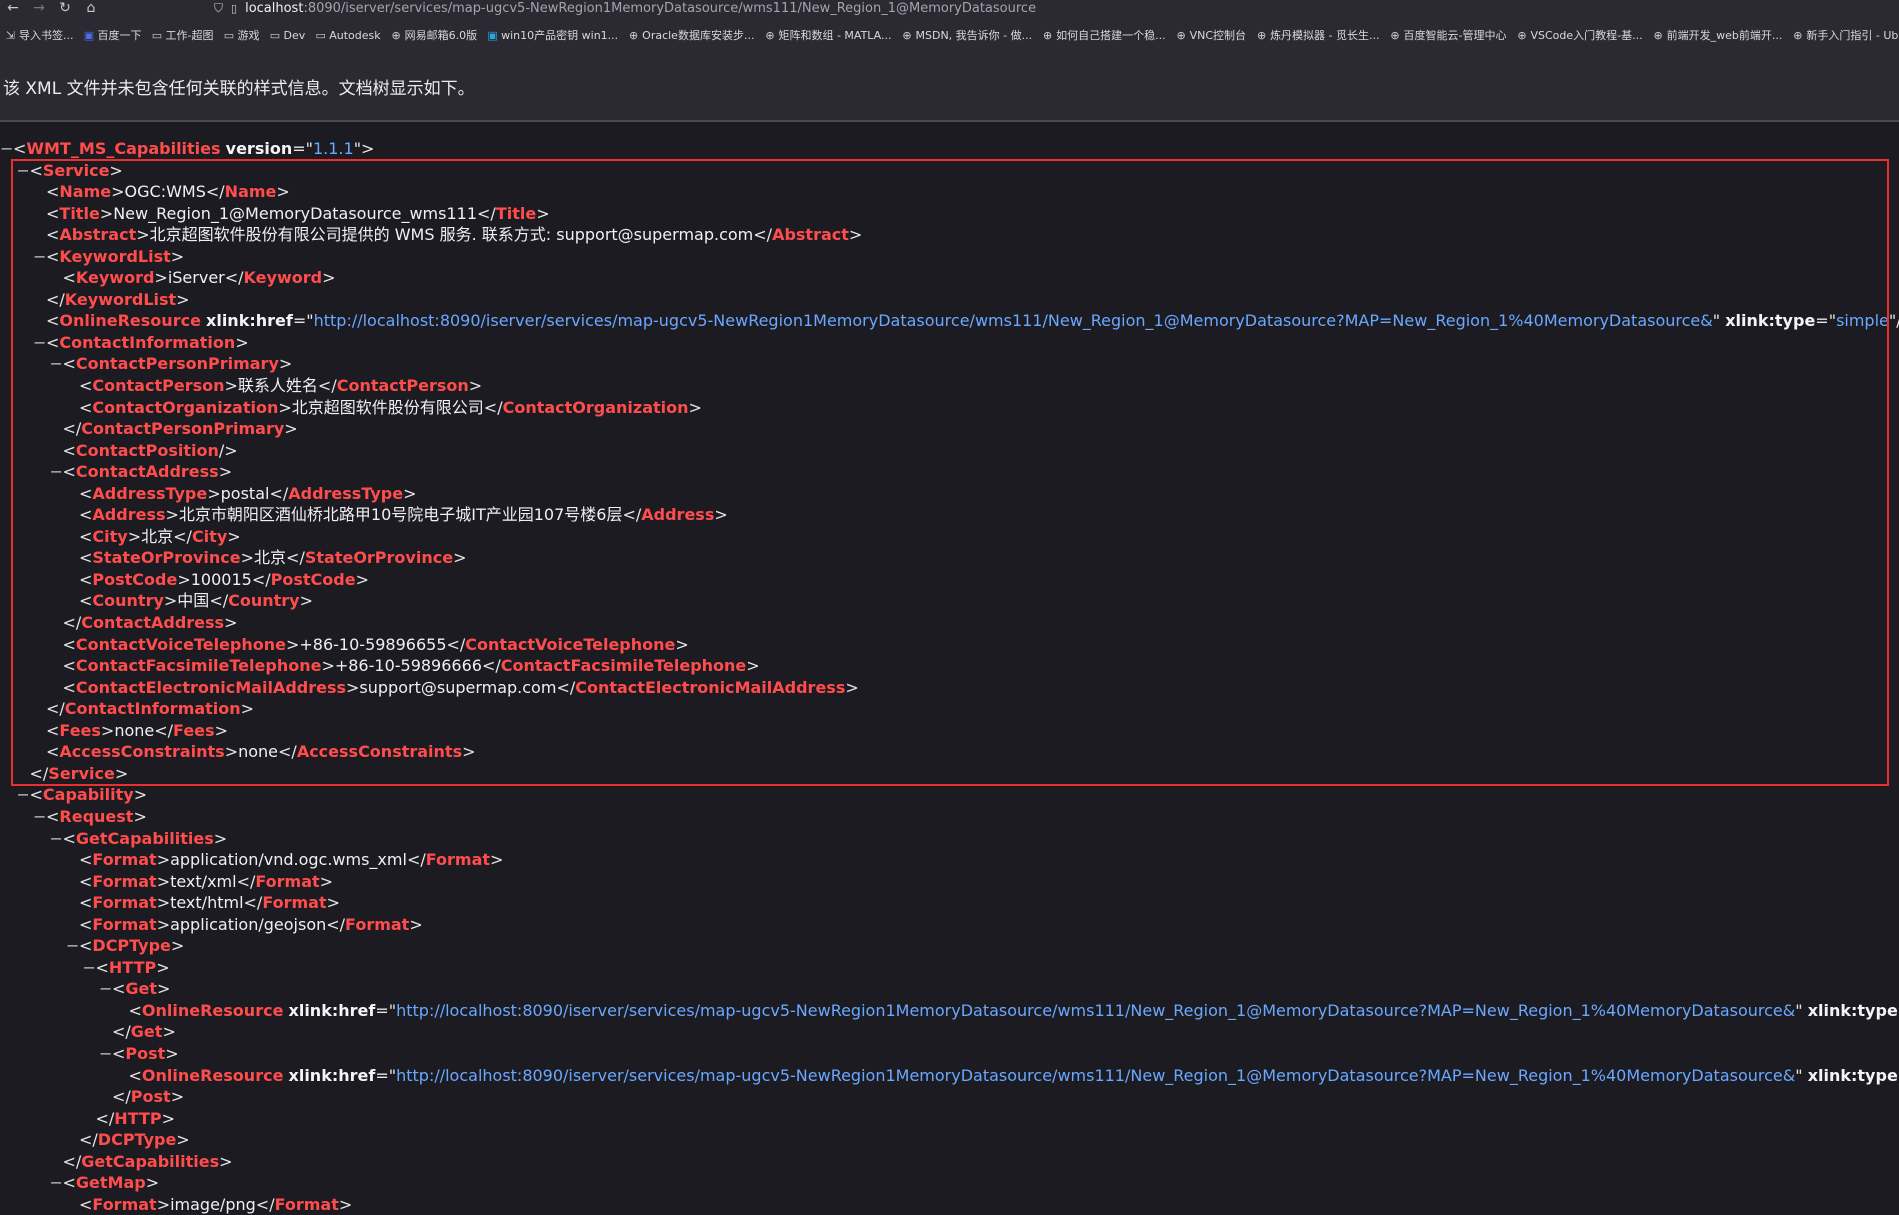  I want to click on xml-attribute-name: version, so click(259, 148).